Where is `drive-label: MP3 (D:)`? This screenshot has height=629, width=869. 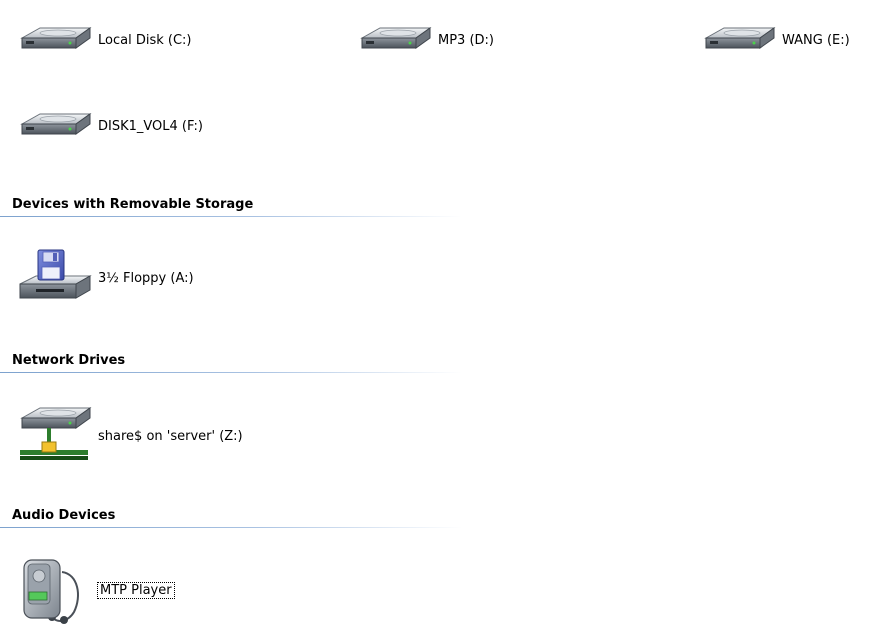
drive-label: MP3 (D:) is located at coordinates (466, 40).